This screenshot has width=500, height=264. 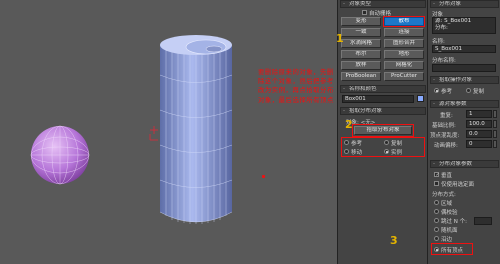 What do you see at coordinates (479, 134) in the screenshot?
I see `vertex-chaos-field: 0.0` at bounding box center [479, 134].